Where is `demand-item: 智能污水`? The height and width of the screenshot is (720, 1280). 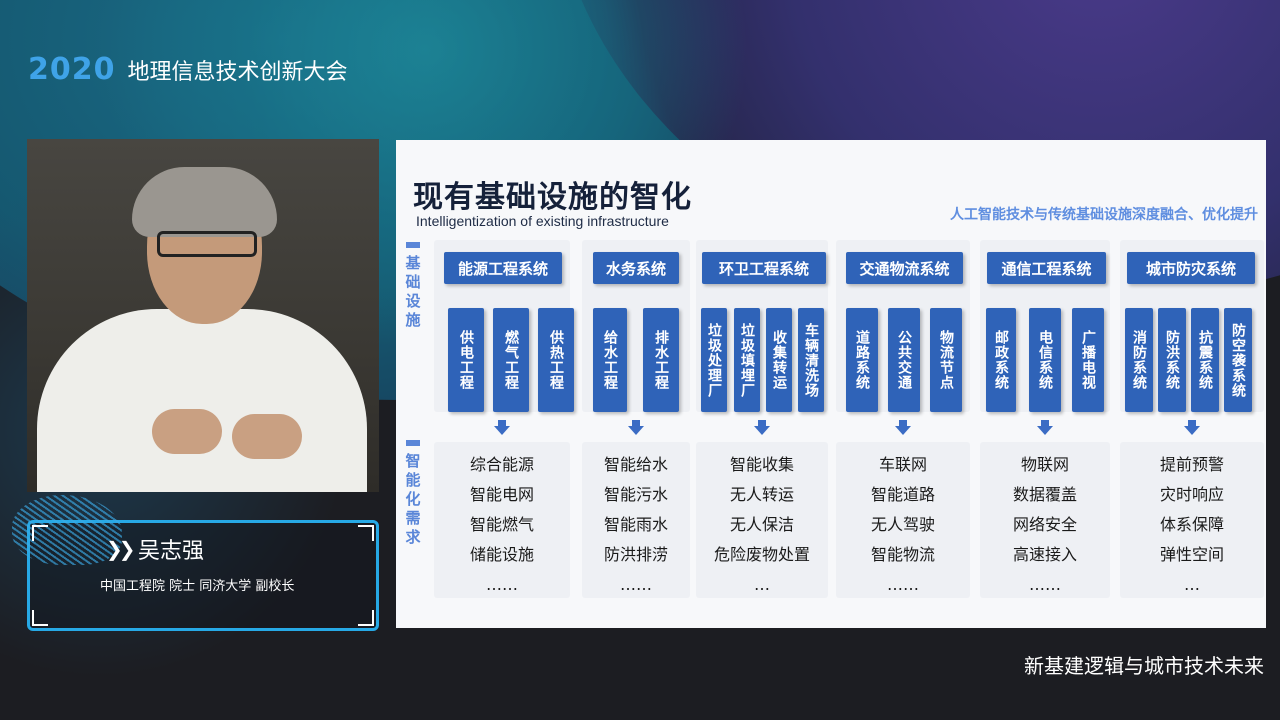 demand-item: 智能污水 is located at coordinates (635, 494).